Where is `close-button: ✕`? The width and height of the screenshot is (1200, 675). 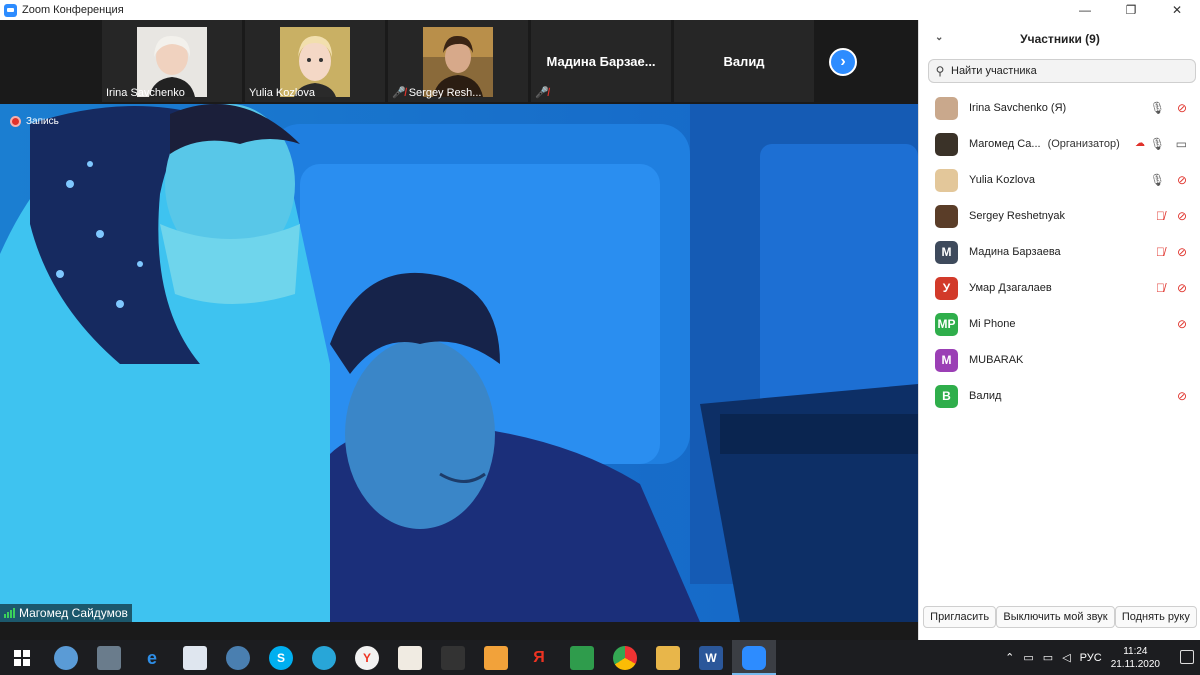
close-button: ✕ is located at coordinates (1177, 10).